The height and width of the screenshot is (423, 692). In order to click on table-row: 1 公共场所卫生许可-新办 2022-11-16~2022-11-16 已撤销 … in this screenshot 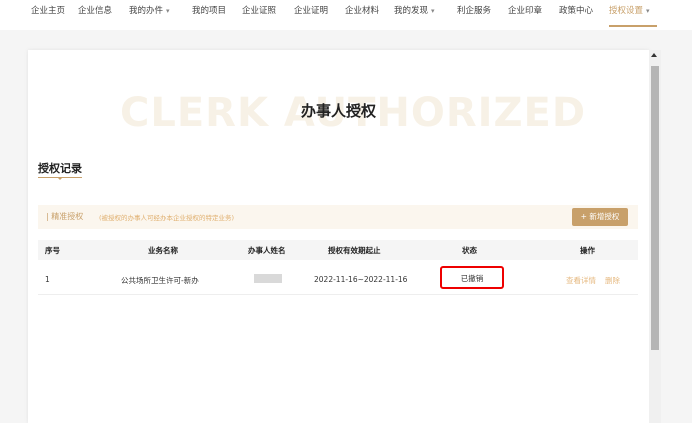, I will do `click(338, 278)`.